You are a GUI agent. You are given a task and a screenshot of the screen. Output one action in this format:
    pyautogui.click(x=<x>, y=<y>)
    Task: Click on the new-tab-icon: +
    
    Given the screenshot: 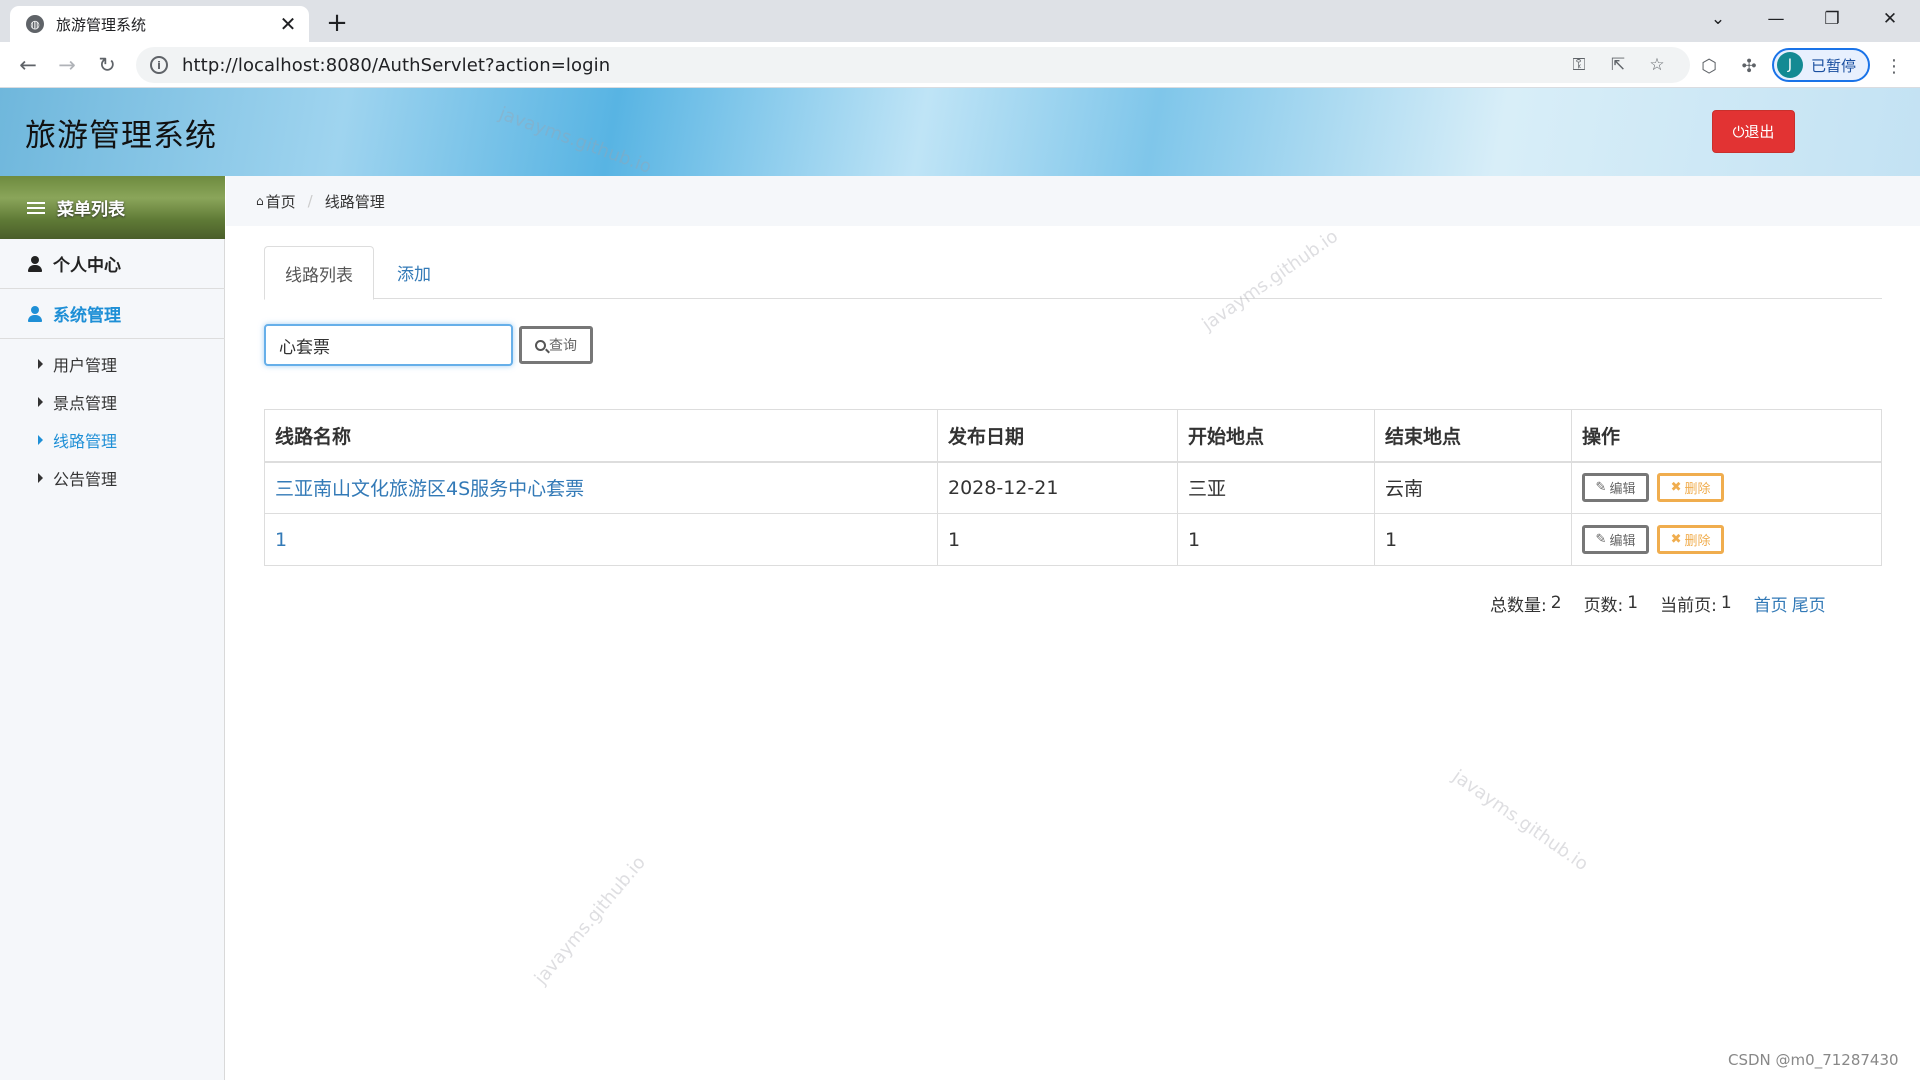 What is the action you would take?
    pyautogui.click(x=337, y=23)
    